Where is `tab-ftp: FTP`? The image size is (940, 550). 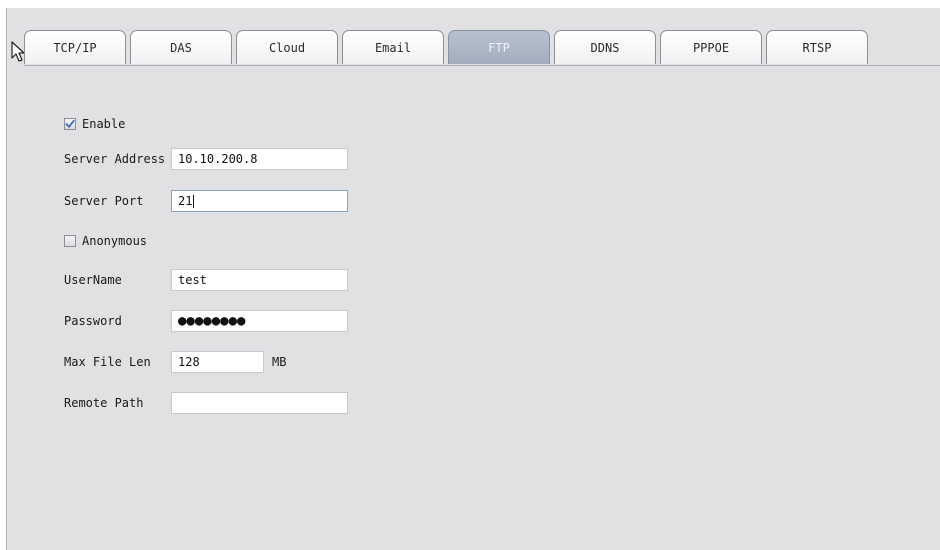
tab-ftp: FTP is located at coordinates (499, 47).